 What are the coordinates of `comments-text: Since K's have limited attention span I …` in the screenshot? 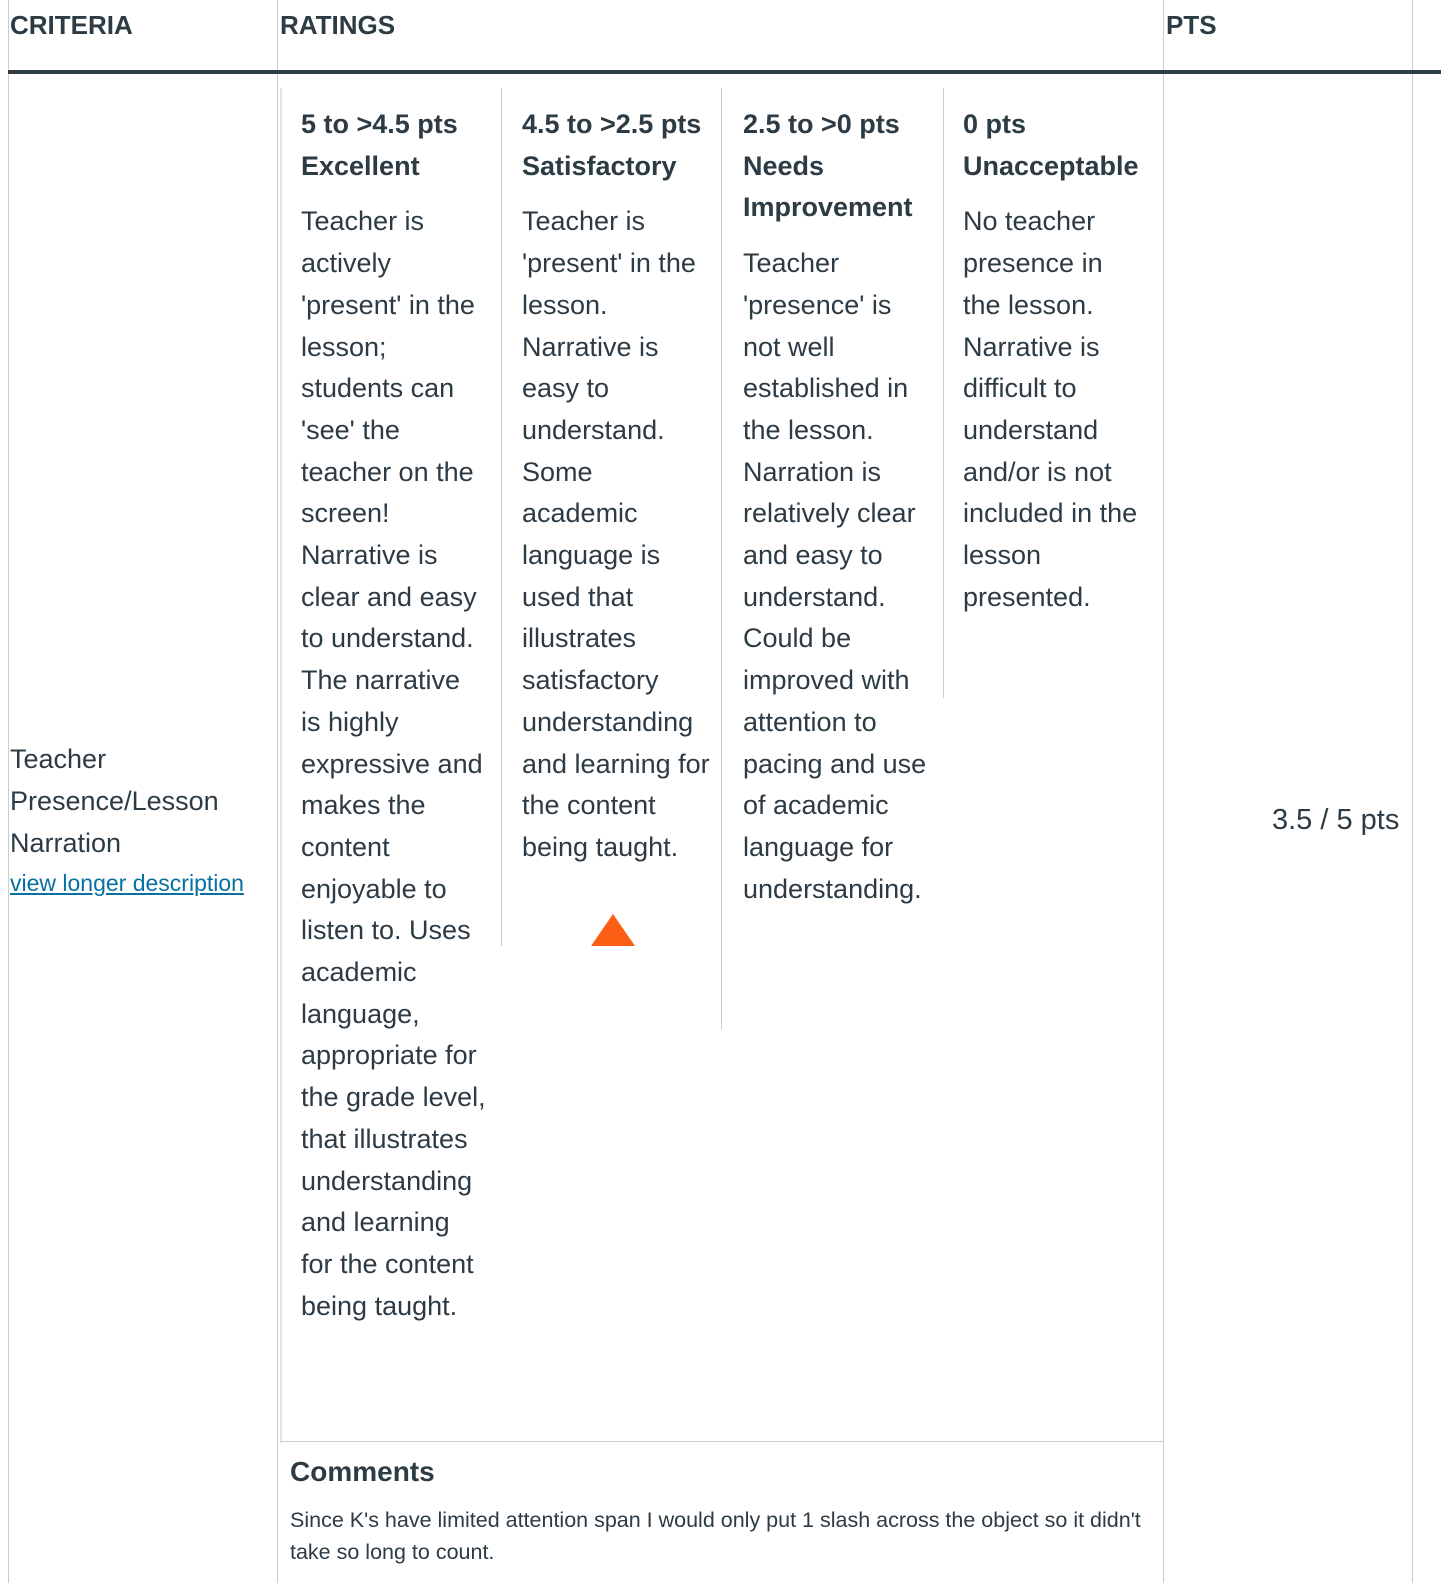 It's located at (715, 1536).